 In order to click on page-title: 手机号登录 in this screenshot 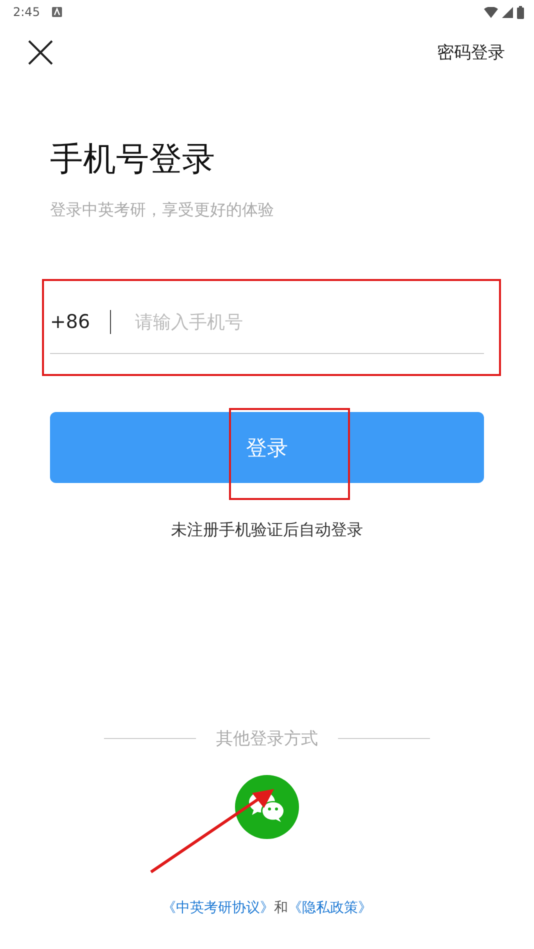, I will do `click(133, 159)`.